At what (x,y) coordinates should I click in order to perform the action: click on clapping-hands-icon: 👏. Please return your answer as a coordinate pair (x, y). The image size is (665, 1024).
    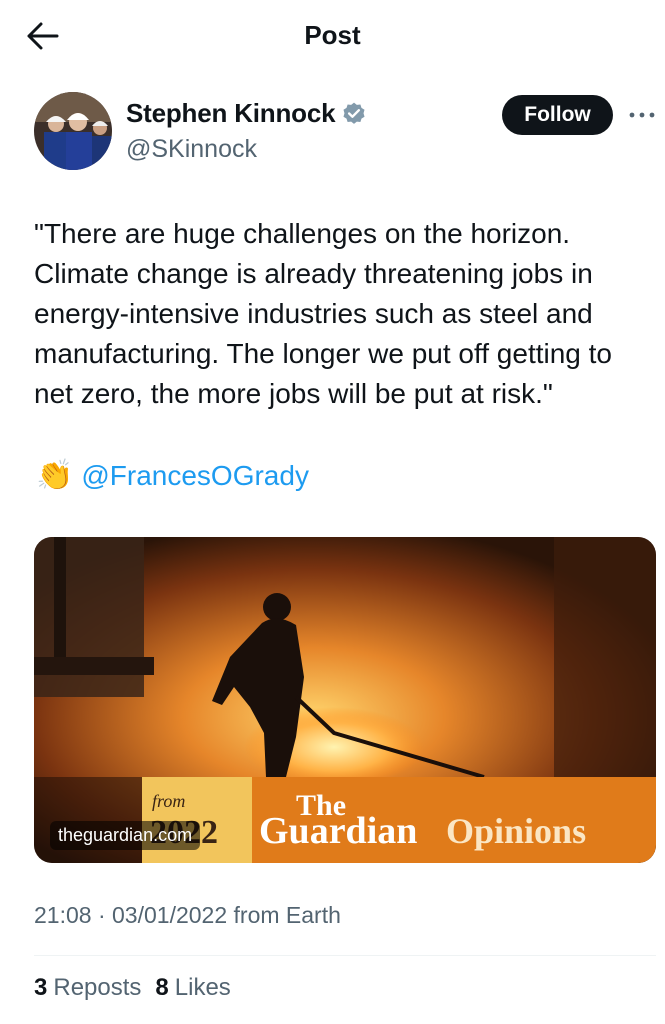
    Looking at the image, I should click on (55, 475).